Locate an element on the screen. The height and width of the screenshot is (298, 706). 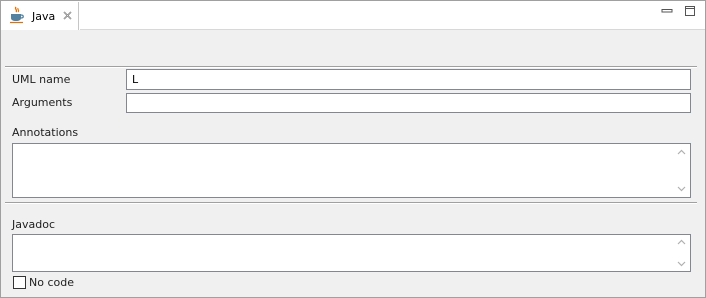
uml-name-input is located at coordinates (408, 79).